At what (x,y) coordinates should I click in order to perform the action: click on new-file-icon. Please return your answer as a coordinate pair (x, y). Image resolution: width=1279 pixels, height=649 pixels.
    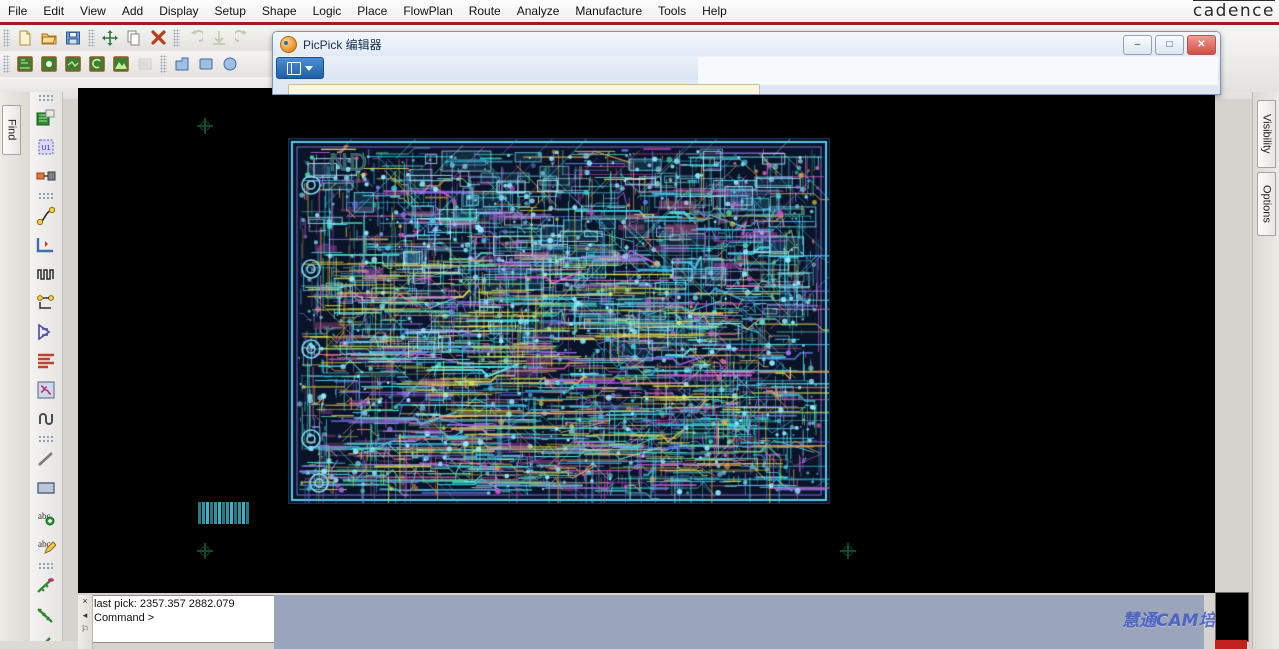
    Looking at the image, I should click on (25, 38).